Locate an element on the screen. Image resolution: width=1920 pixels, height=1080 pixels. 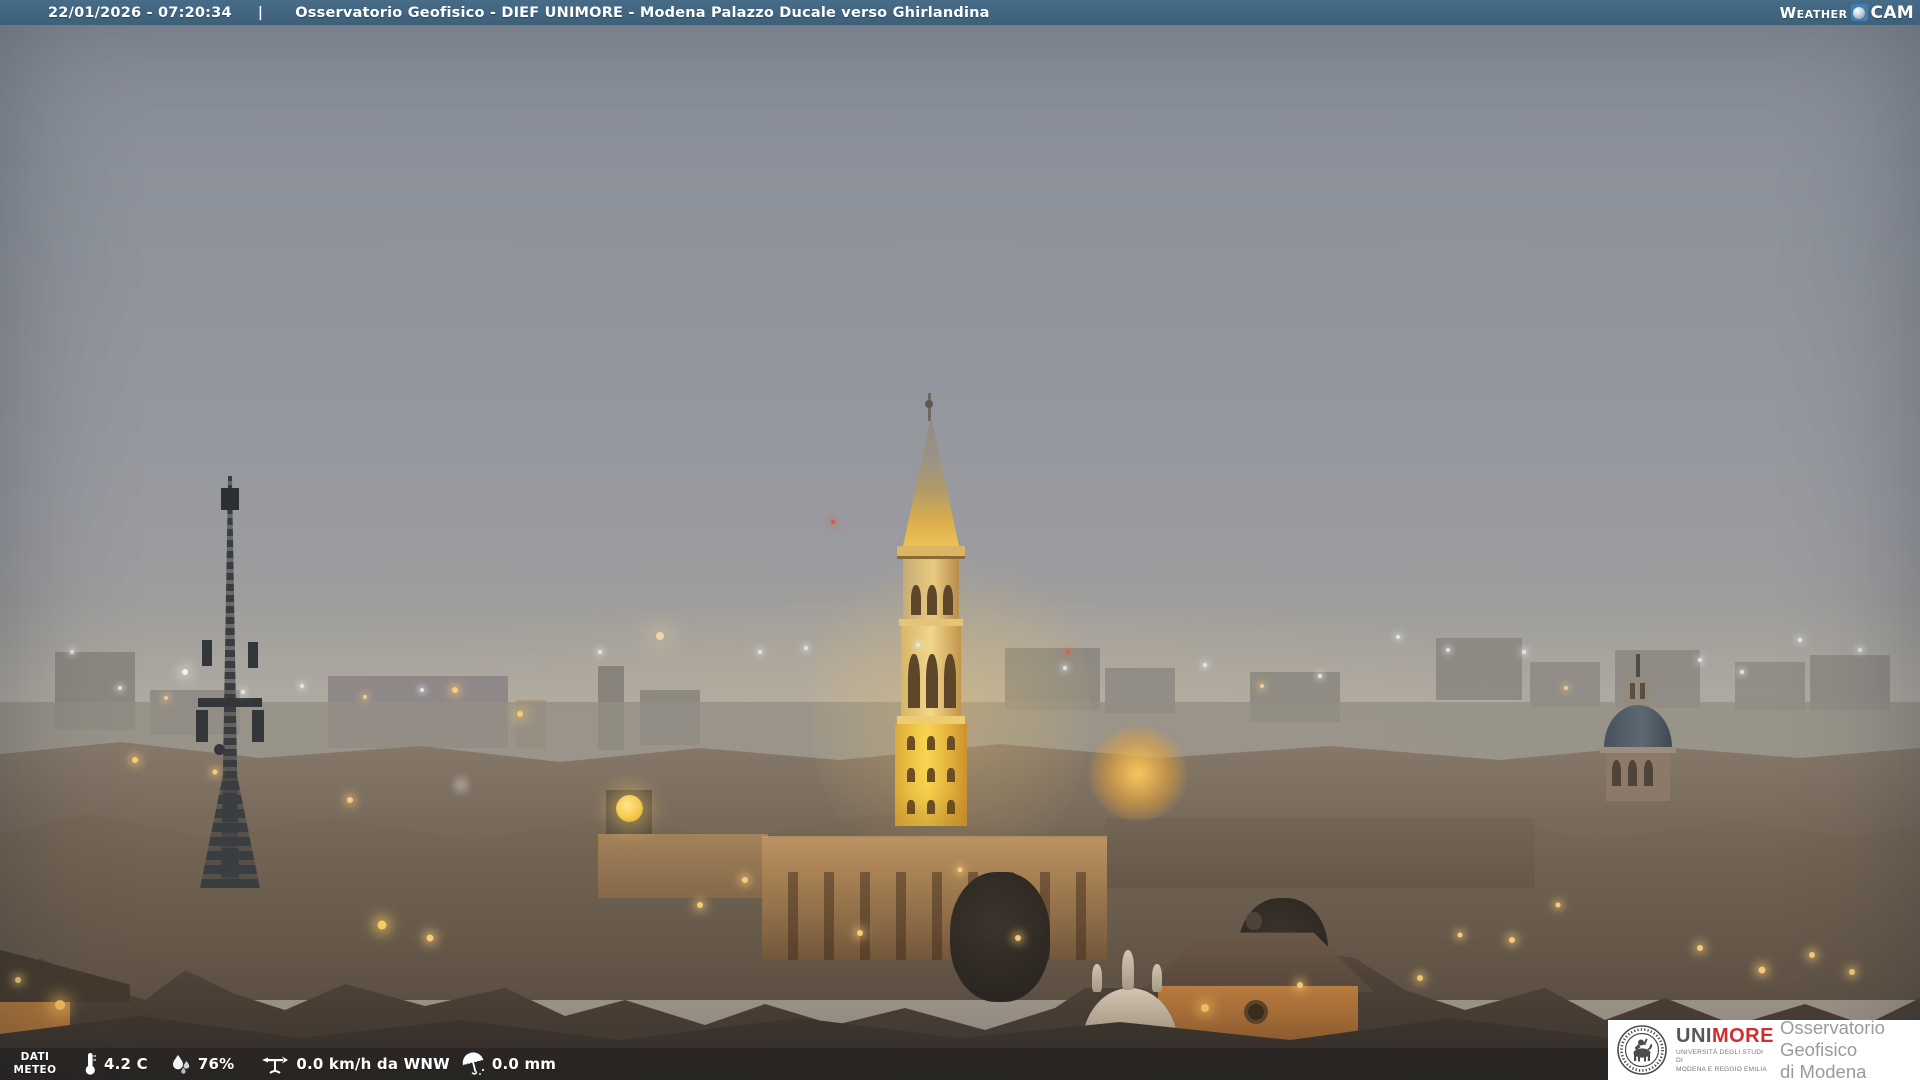
meteo-label-line2: METEO is located at coordinates (35, 1070).